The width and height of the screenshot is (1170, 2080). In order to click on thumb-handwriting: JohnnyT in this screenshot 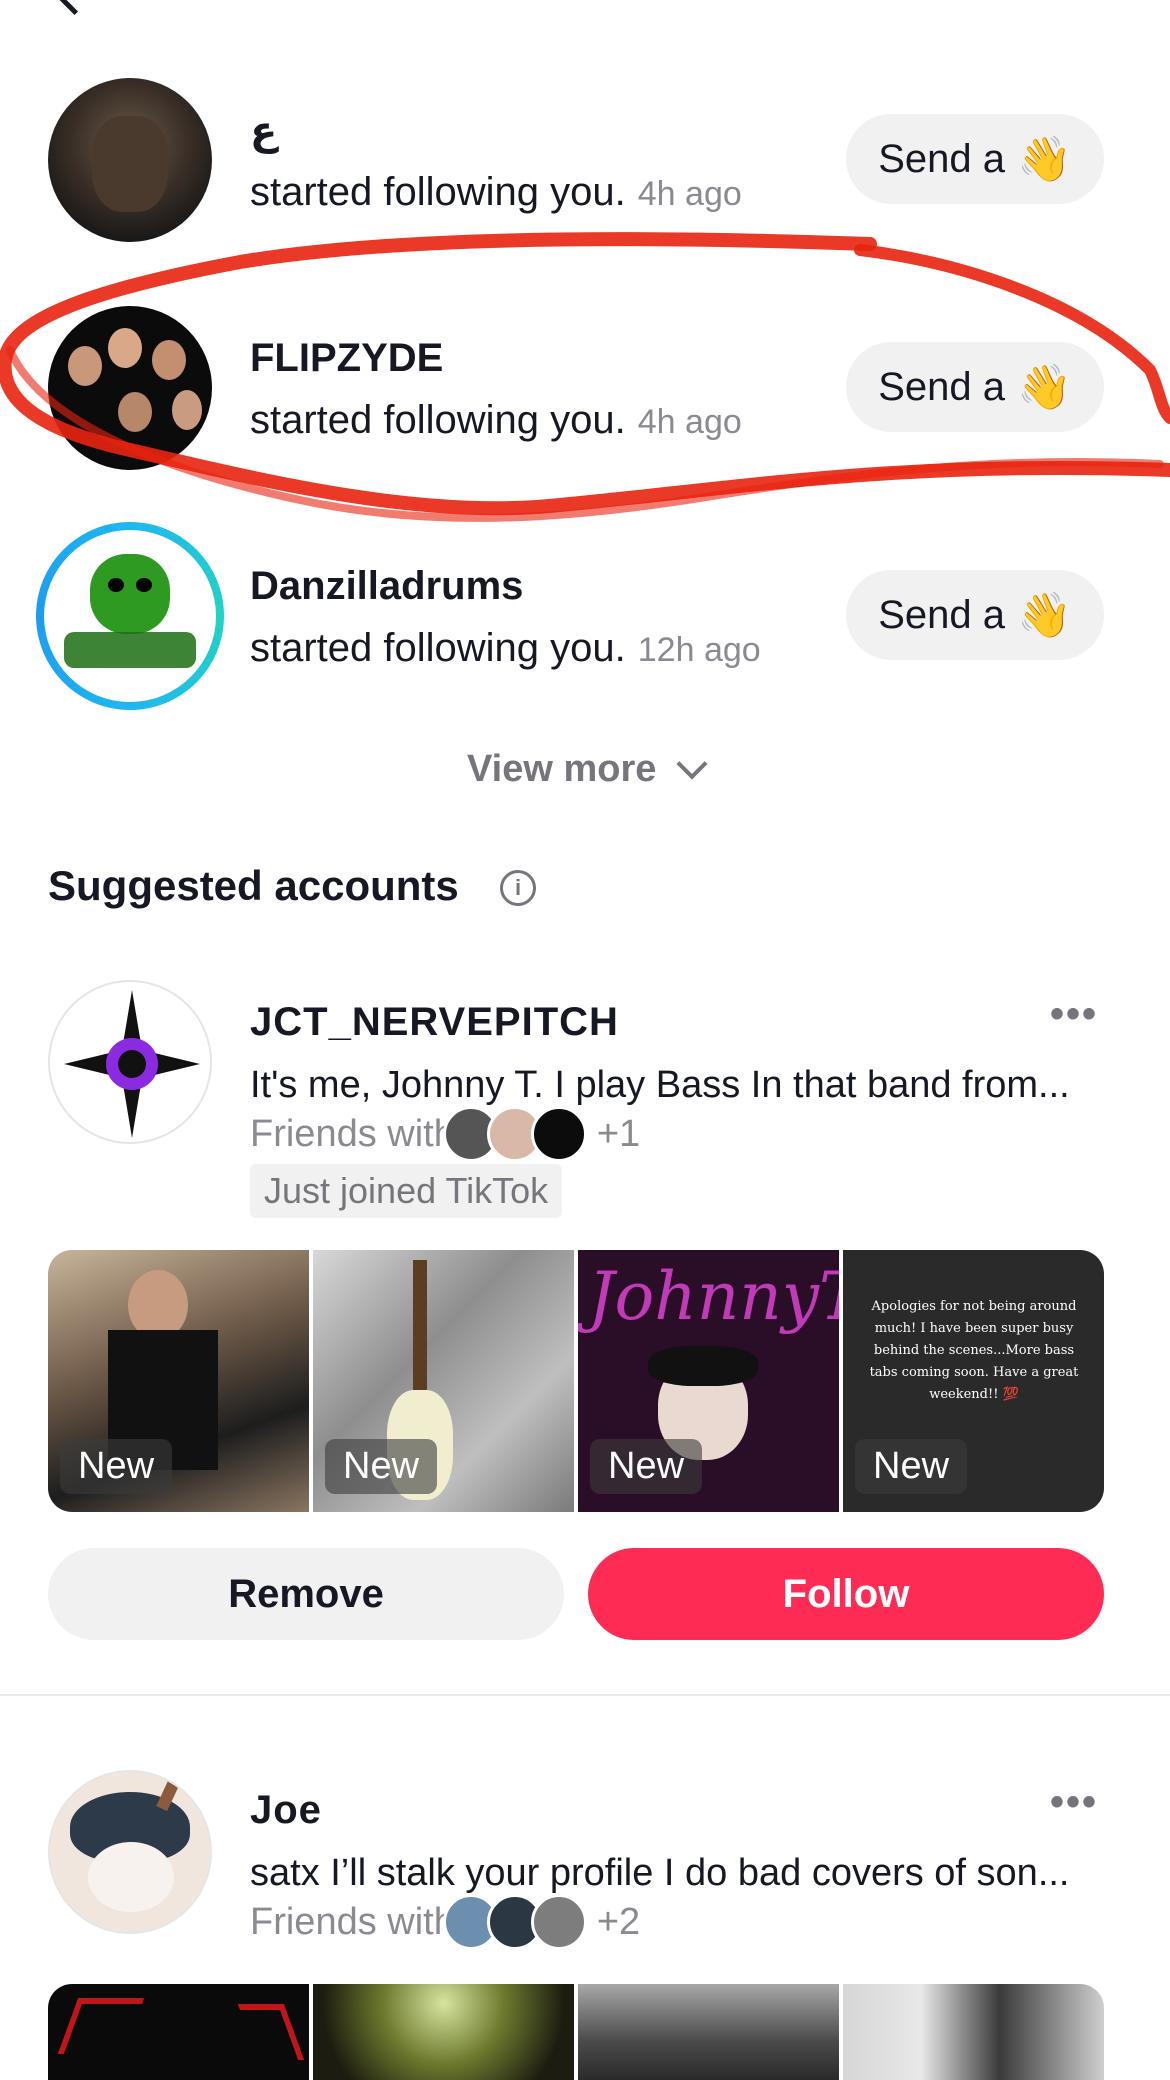, I will do `click(713, 1296)`.